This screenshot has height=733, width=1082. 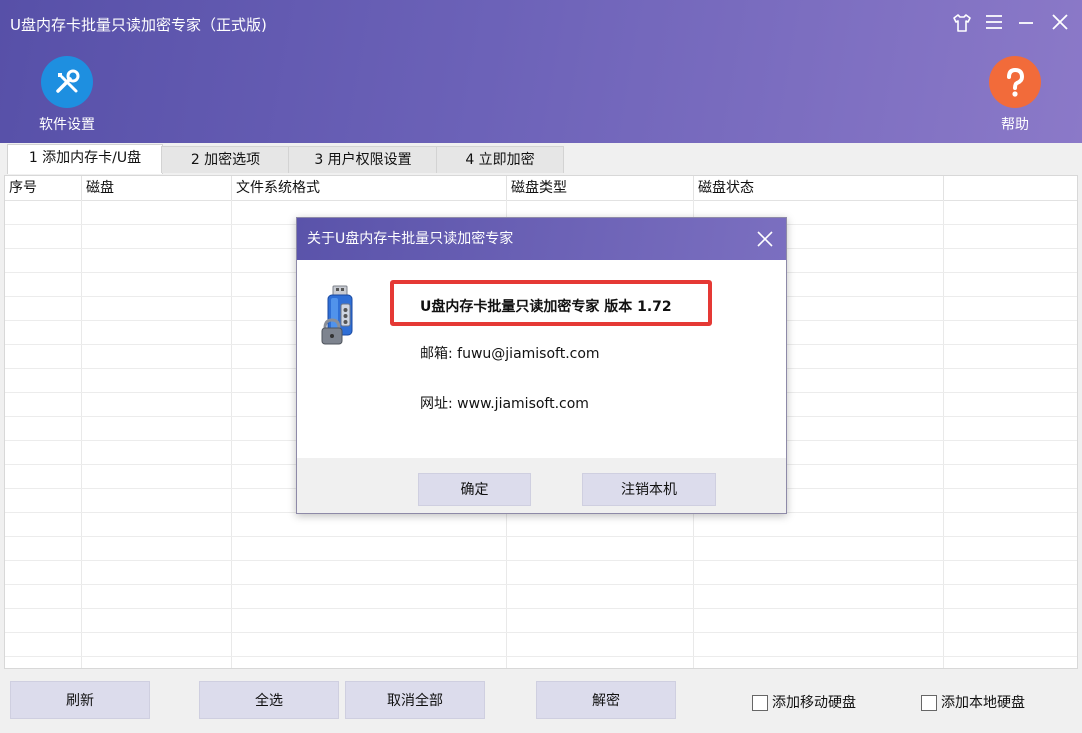 I want to click on minimize-icon, so click(x=1026, y=24).